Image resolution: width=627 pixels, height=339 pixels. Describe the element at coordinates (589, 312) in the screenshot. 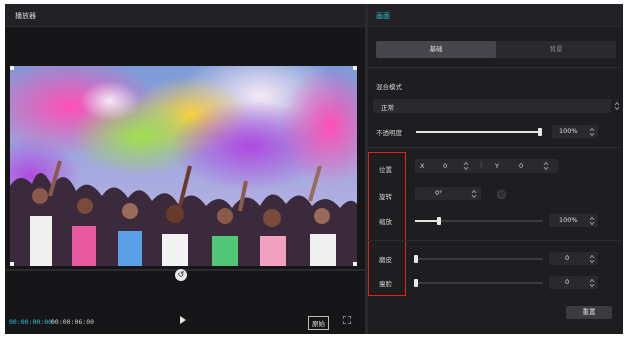

I see `reset-button: 重置` at that location.